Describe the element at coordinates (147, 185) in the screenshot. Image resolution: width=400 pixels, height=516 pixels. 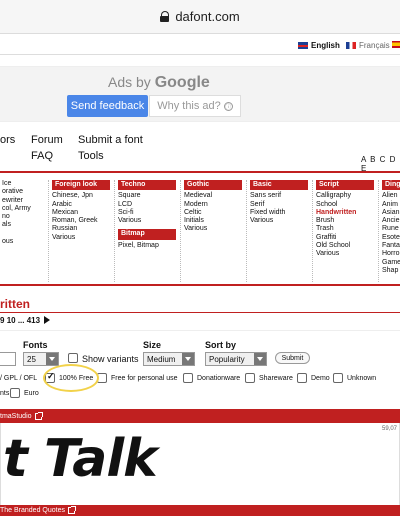
I see `category-heading: Techno` at that location.